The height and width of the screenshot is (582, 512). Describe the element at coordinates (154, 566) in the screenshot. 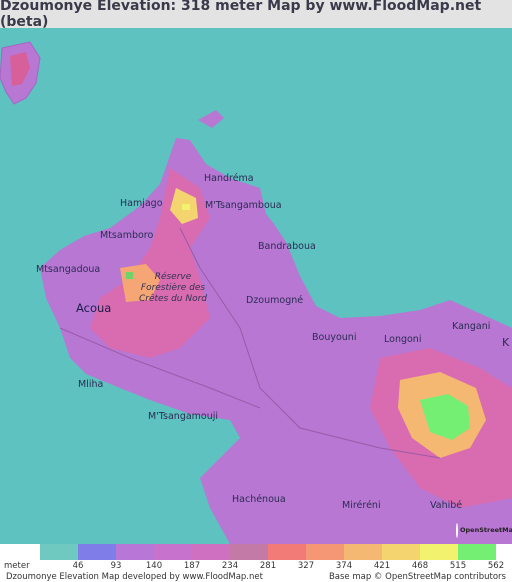

I see `legend-value-label: 140` at that location.